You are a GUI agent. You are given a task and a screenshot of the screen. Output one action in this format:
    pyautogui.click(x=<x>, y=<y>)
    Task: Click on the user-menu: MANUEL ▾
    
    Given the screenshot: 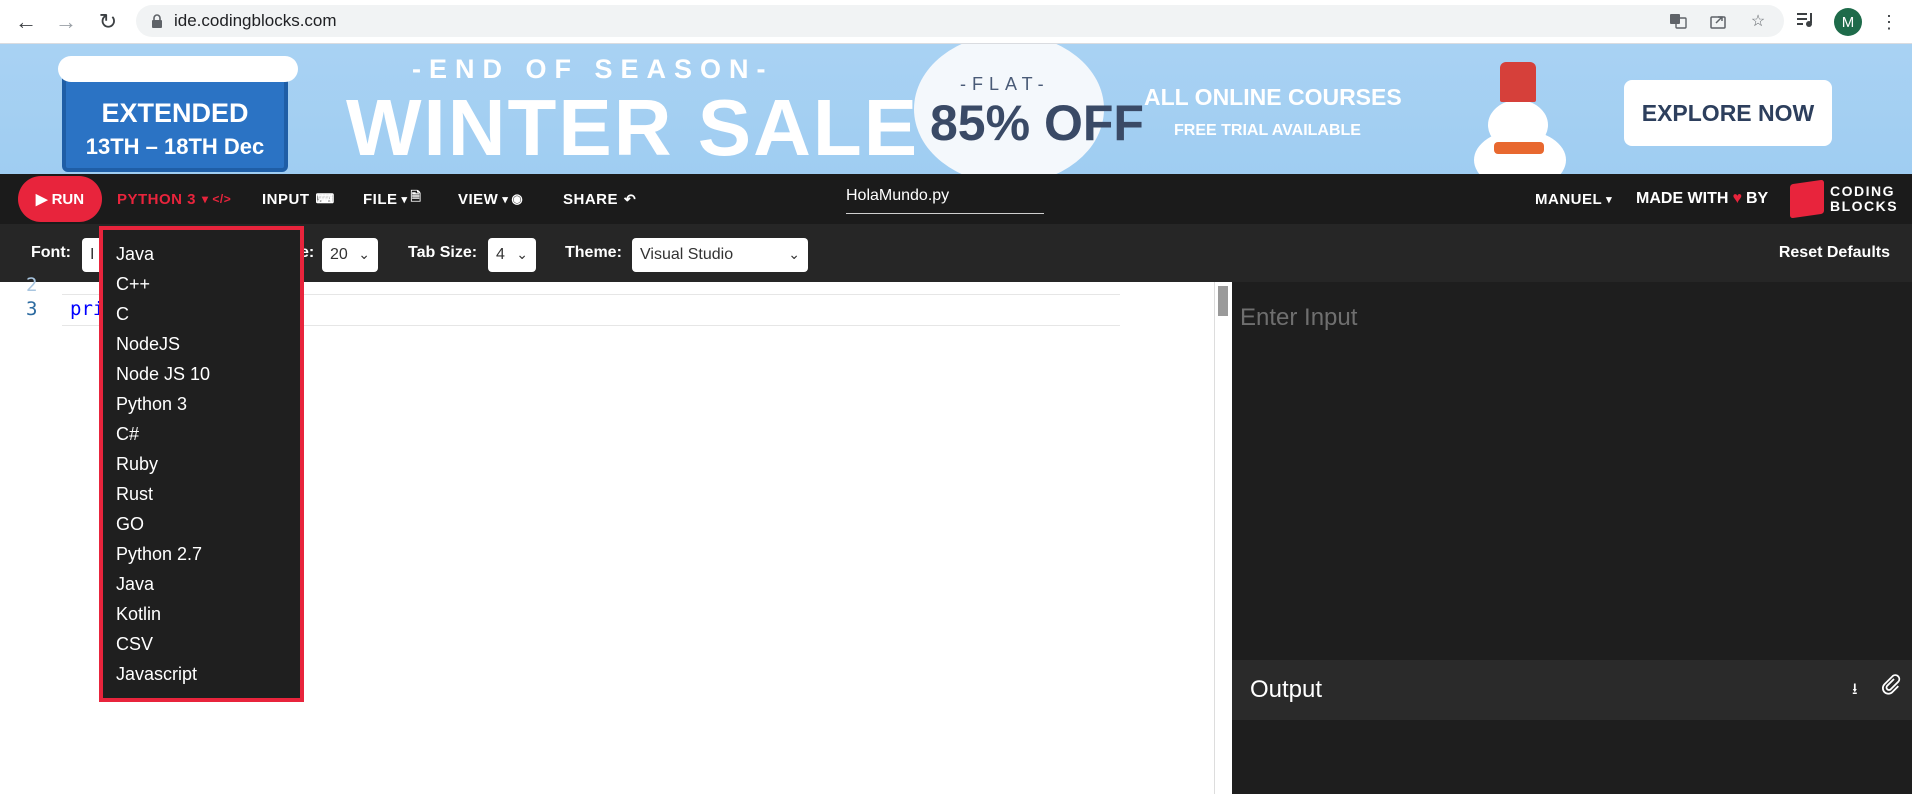 What is the action you would take?
    pyautogui.click(x=1573, y=199)
    